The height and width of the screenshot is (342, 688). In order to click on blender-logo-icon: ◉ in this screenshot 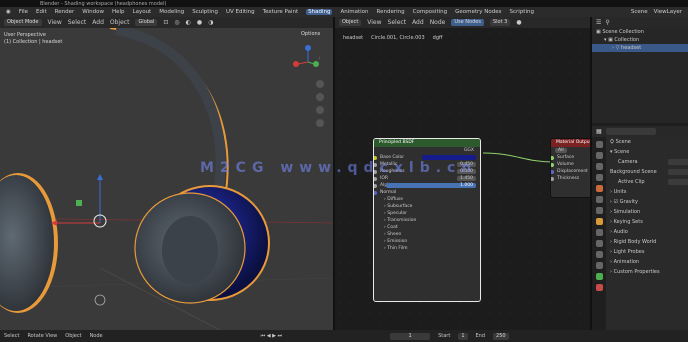, I will do `click(8, 12)`.